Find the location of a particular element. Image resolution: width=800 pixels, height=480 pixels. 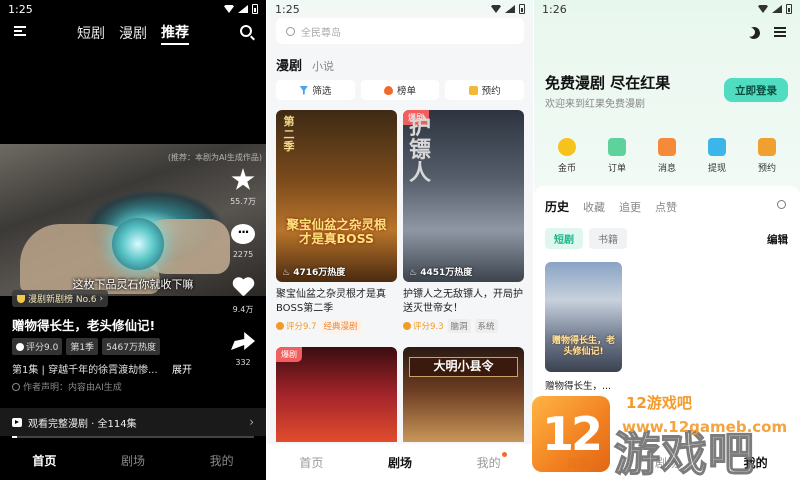

quick-coin: 金币 is located at coordinates (567, 156).